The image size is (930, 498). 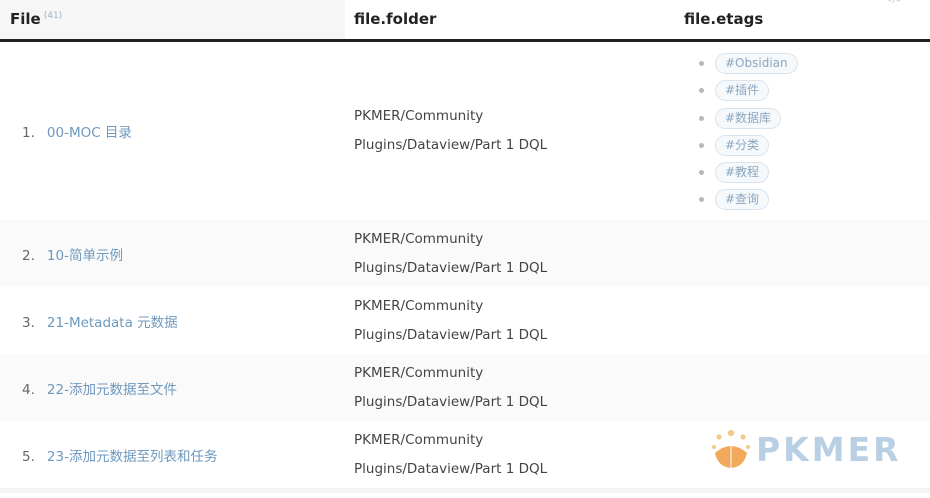 What do you see at coordinates (53, 16) in the screenshot?
I see `result-count: (41)` at bounding box center [53, 16].